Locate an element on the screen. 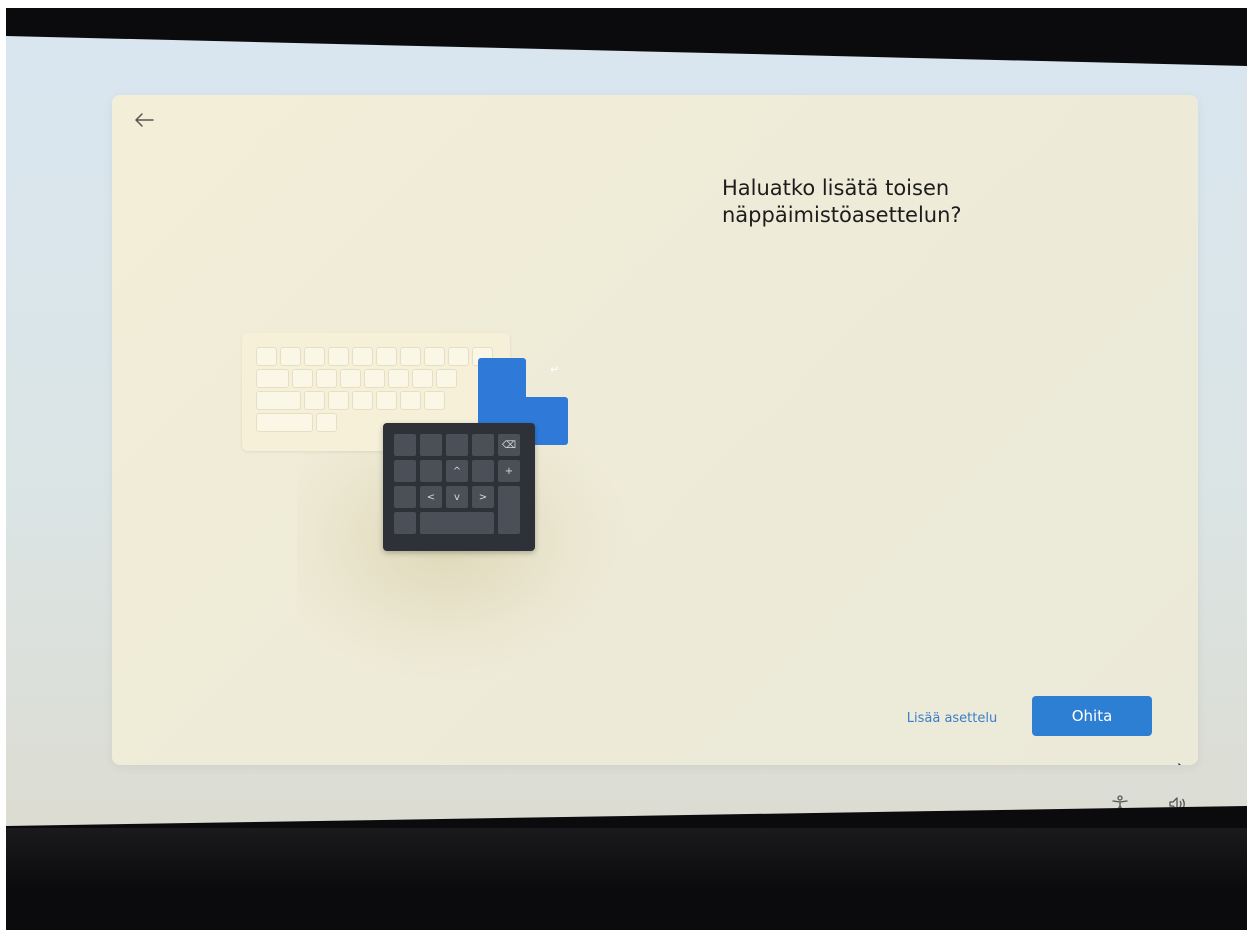  add-layout-button: Lisää asettelu is located at coordinates (952, 718).